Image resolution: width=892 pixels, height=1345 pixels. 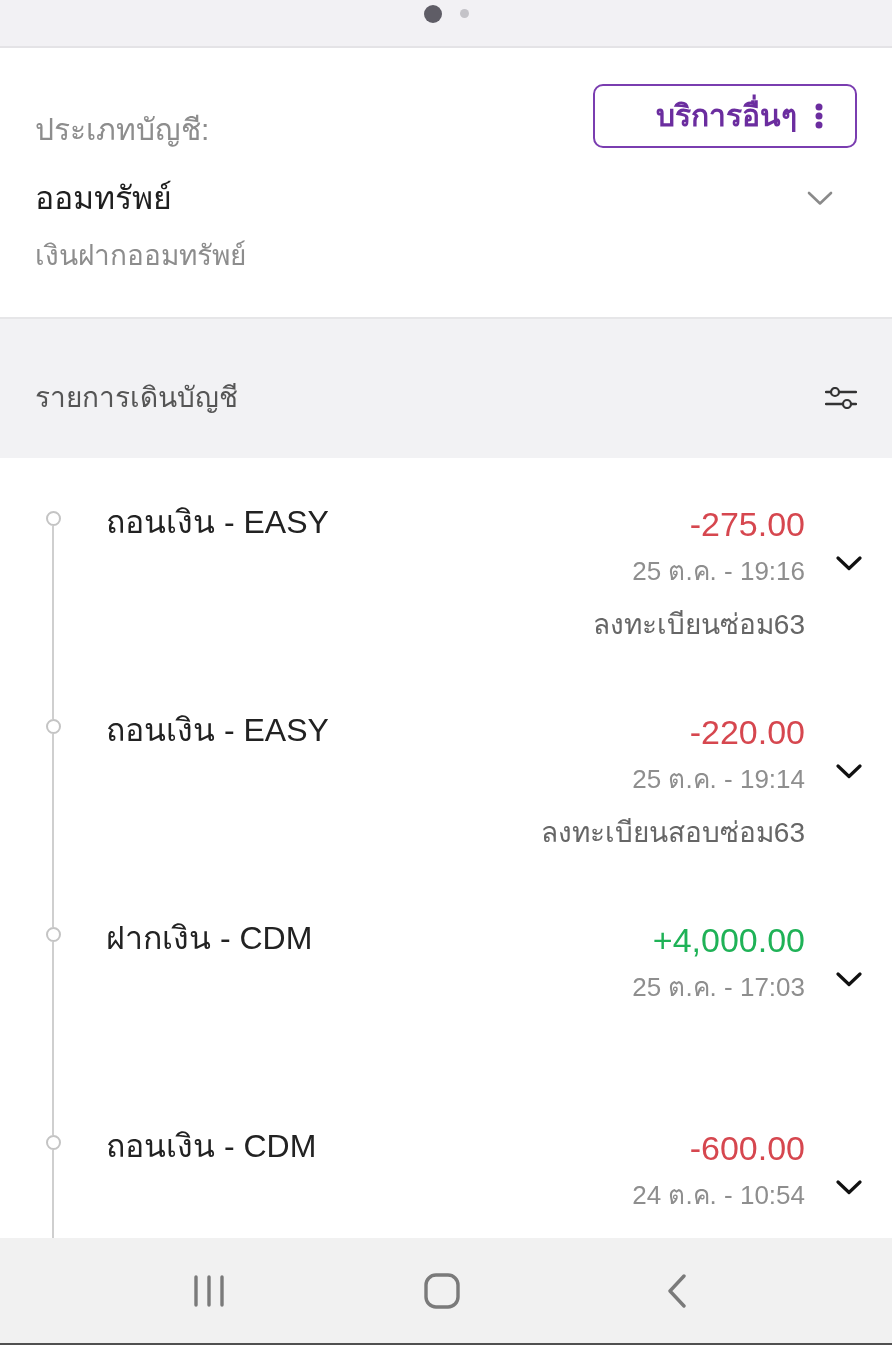 I want to click on account-type-value: ออมทรัพย์, so click(x=103, y=198).